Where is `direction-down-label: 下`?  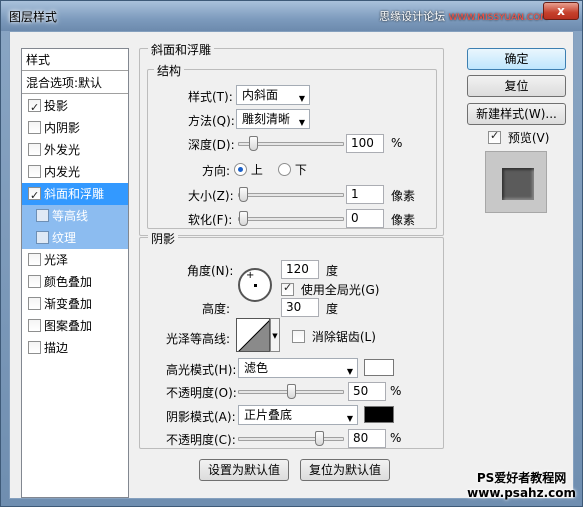
direction-down-label: 下 is located at coordinates (300, 170).